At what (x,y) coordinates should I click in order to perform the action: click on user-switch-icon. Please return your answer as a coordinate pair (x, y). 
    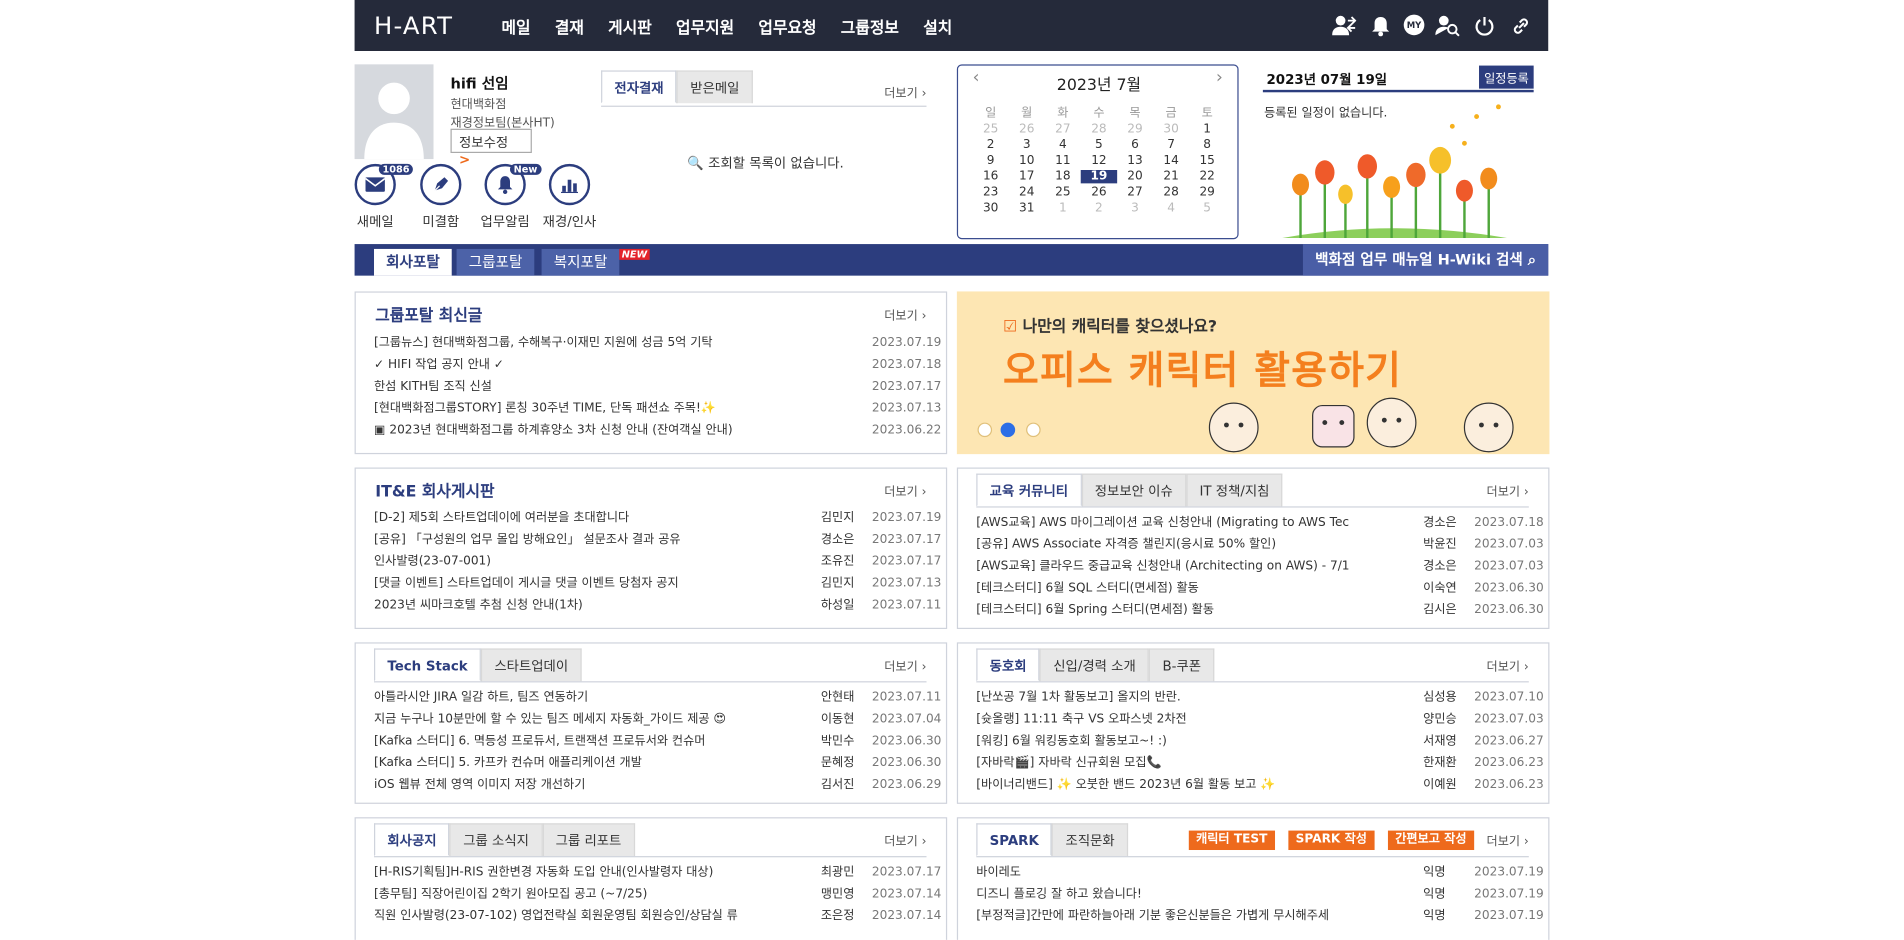
    Looking at the image, I should click on (1344, 25).